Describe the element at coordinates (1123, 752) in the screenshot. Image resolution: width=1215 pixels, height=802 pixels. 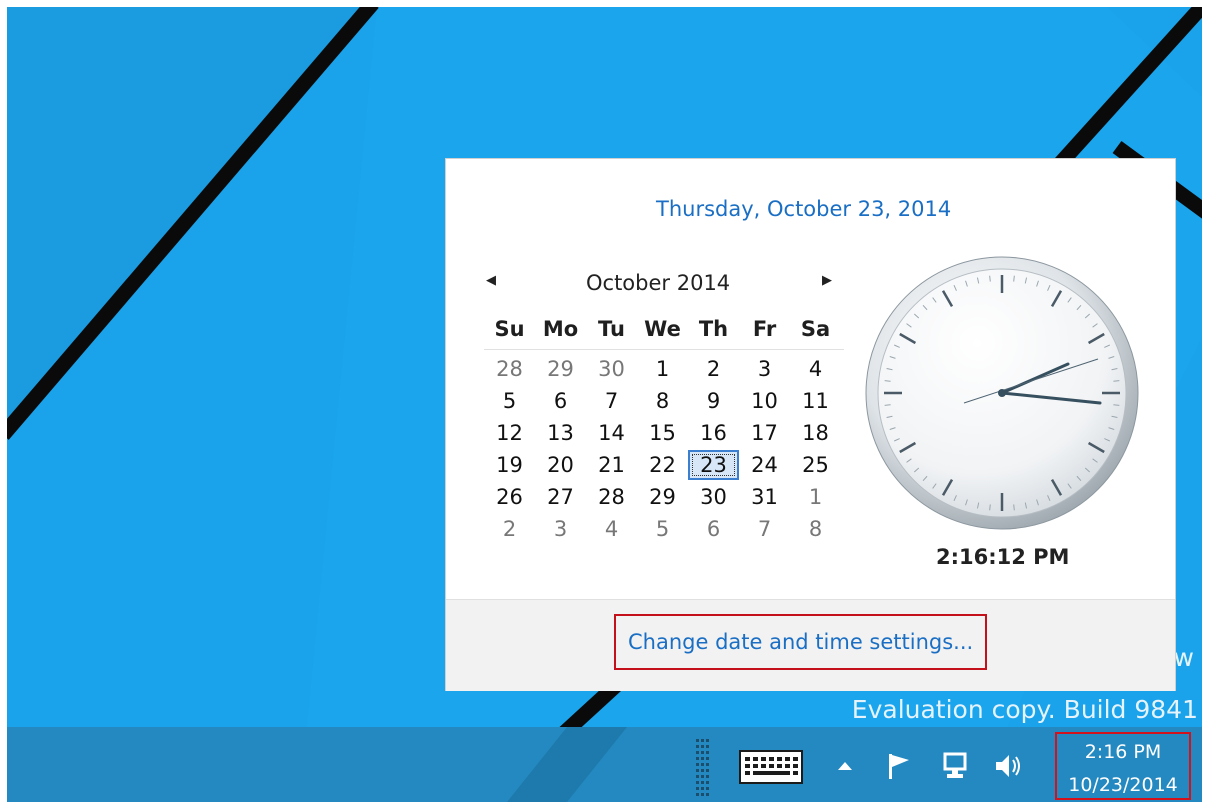
I see `taskbar-time: 2:16 PM` at that location.